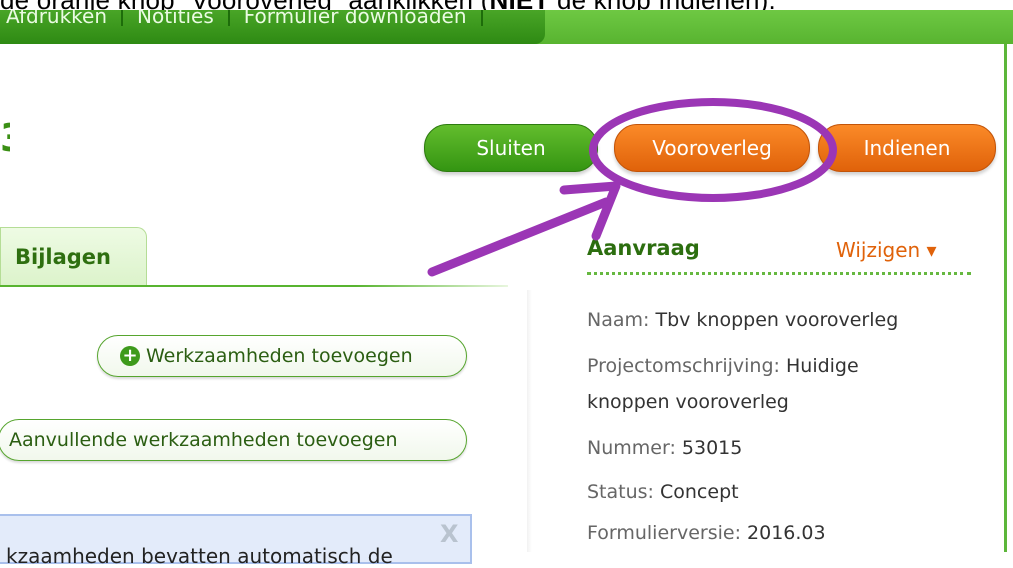  I want to click on annotation-overlay, so click(632, 187).